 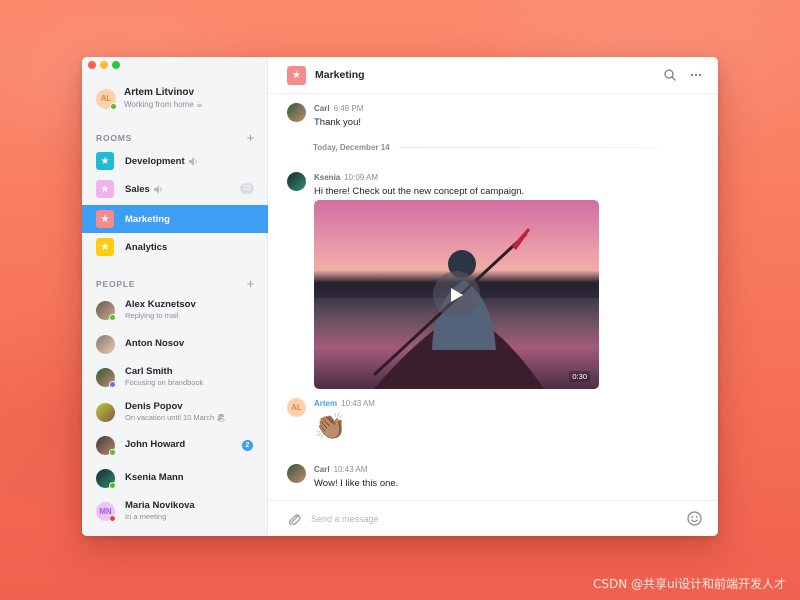 I want to click on person-item-denis-popov: Denis Popov On vacation until 10 March 🏖, so click(x=175, y=412).